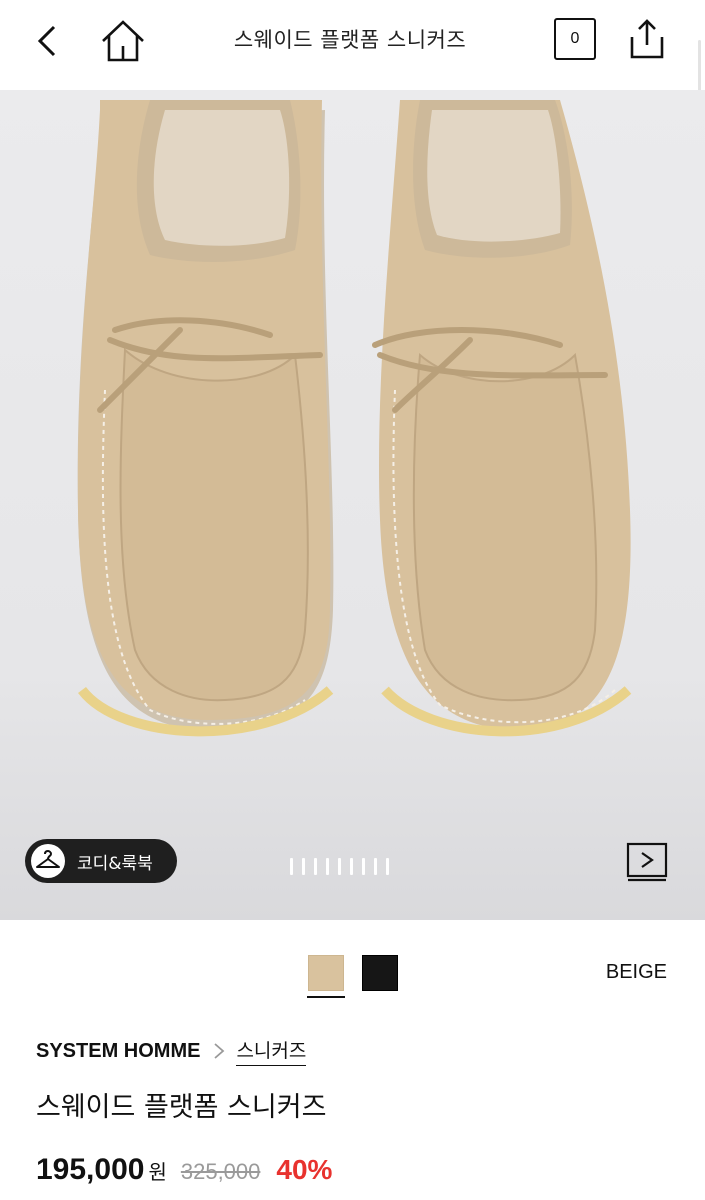 The height and width of the screenshot is (1200, 705). What do you see at coordinates (575, 39) in the screenshot?
I see `cart-button: 0` at bounding box center [575, 39].